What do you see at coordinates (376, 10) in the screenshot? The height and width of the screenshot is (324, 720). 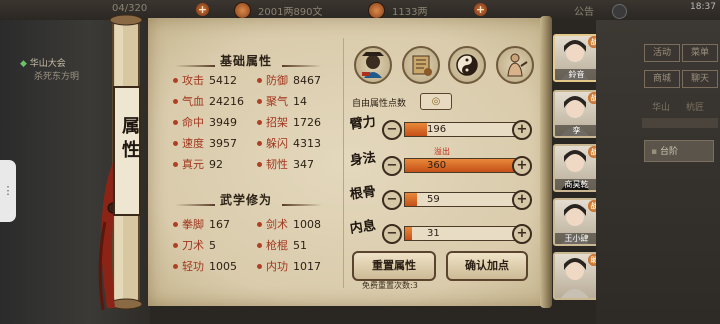 I see `gold-icon` at bounding box center [376, 10].